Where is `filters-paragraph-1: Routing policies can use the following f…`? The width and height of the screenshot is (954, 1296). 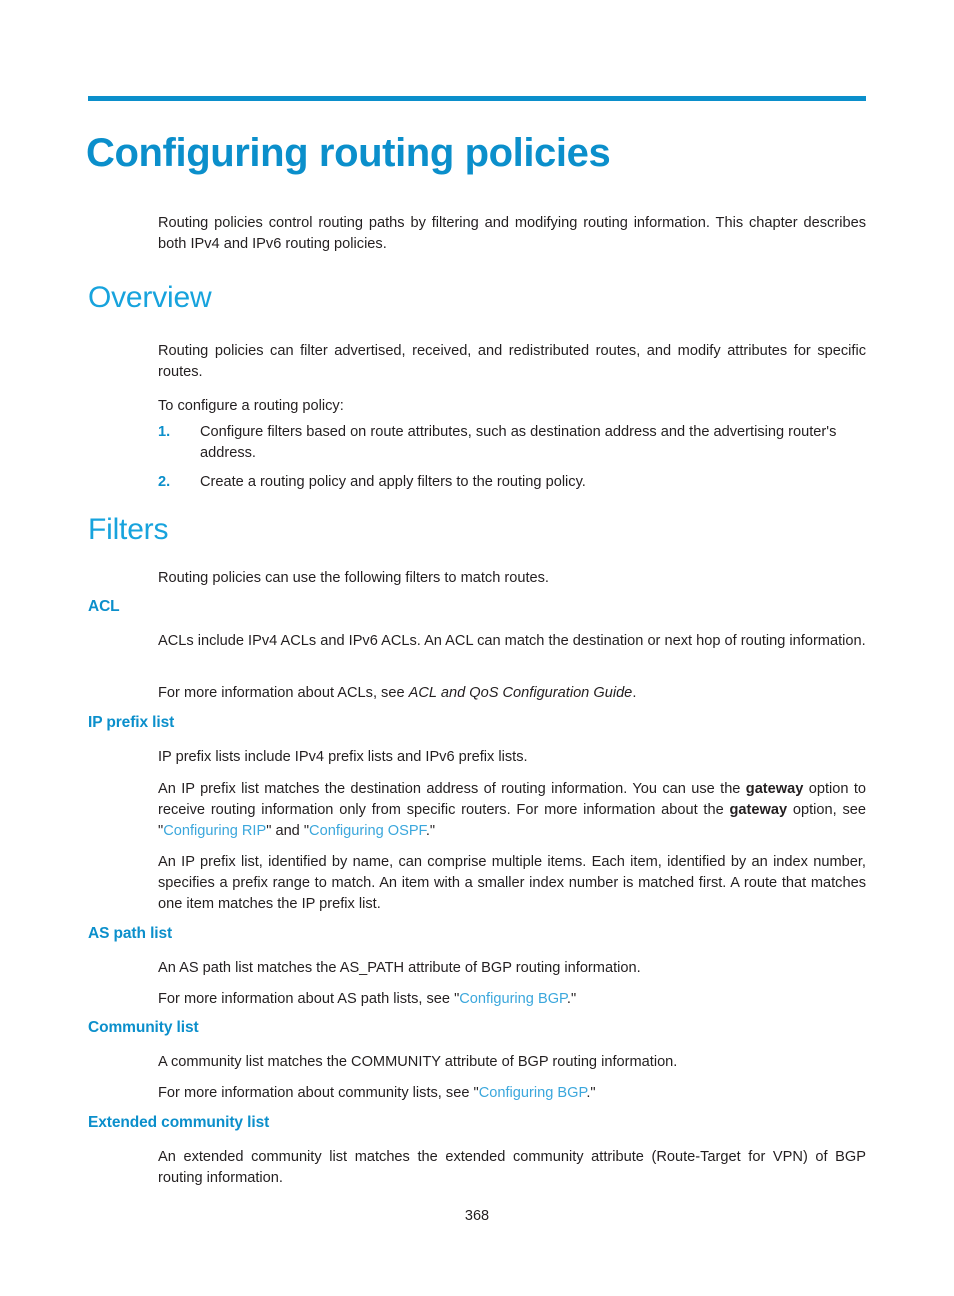 filters-paragraph-1: Routing policies can use the following f… is located at coordinates (353, 578).